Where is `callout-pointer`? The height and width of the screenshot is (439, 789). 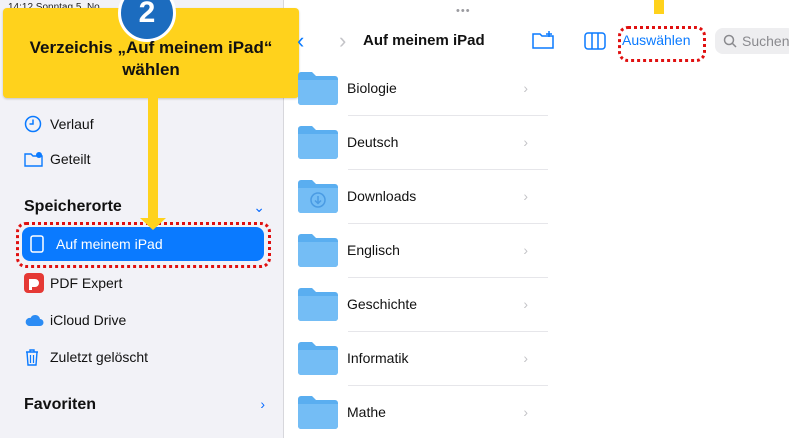 callout-pointer is located at coordinates (153, 161).